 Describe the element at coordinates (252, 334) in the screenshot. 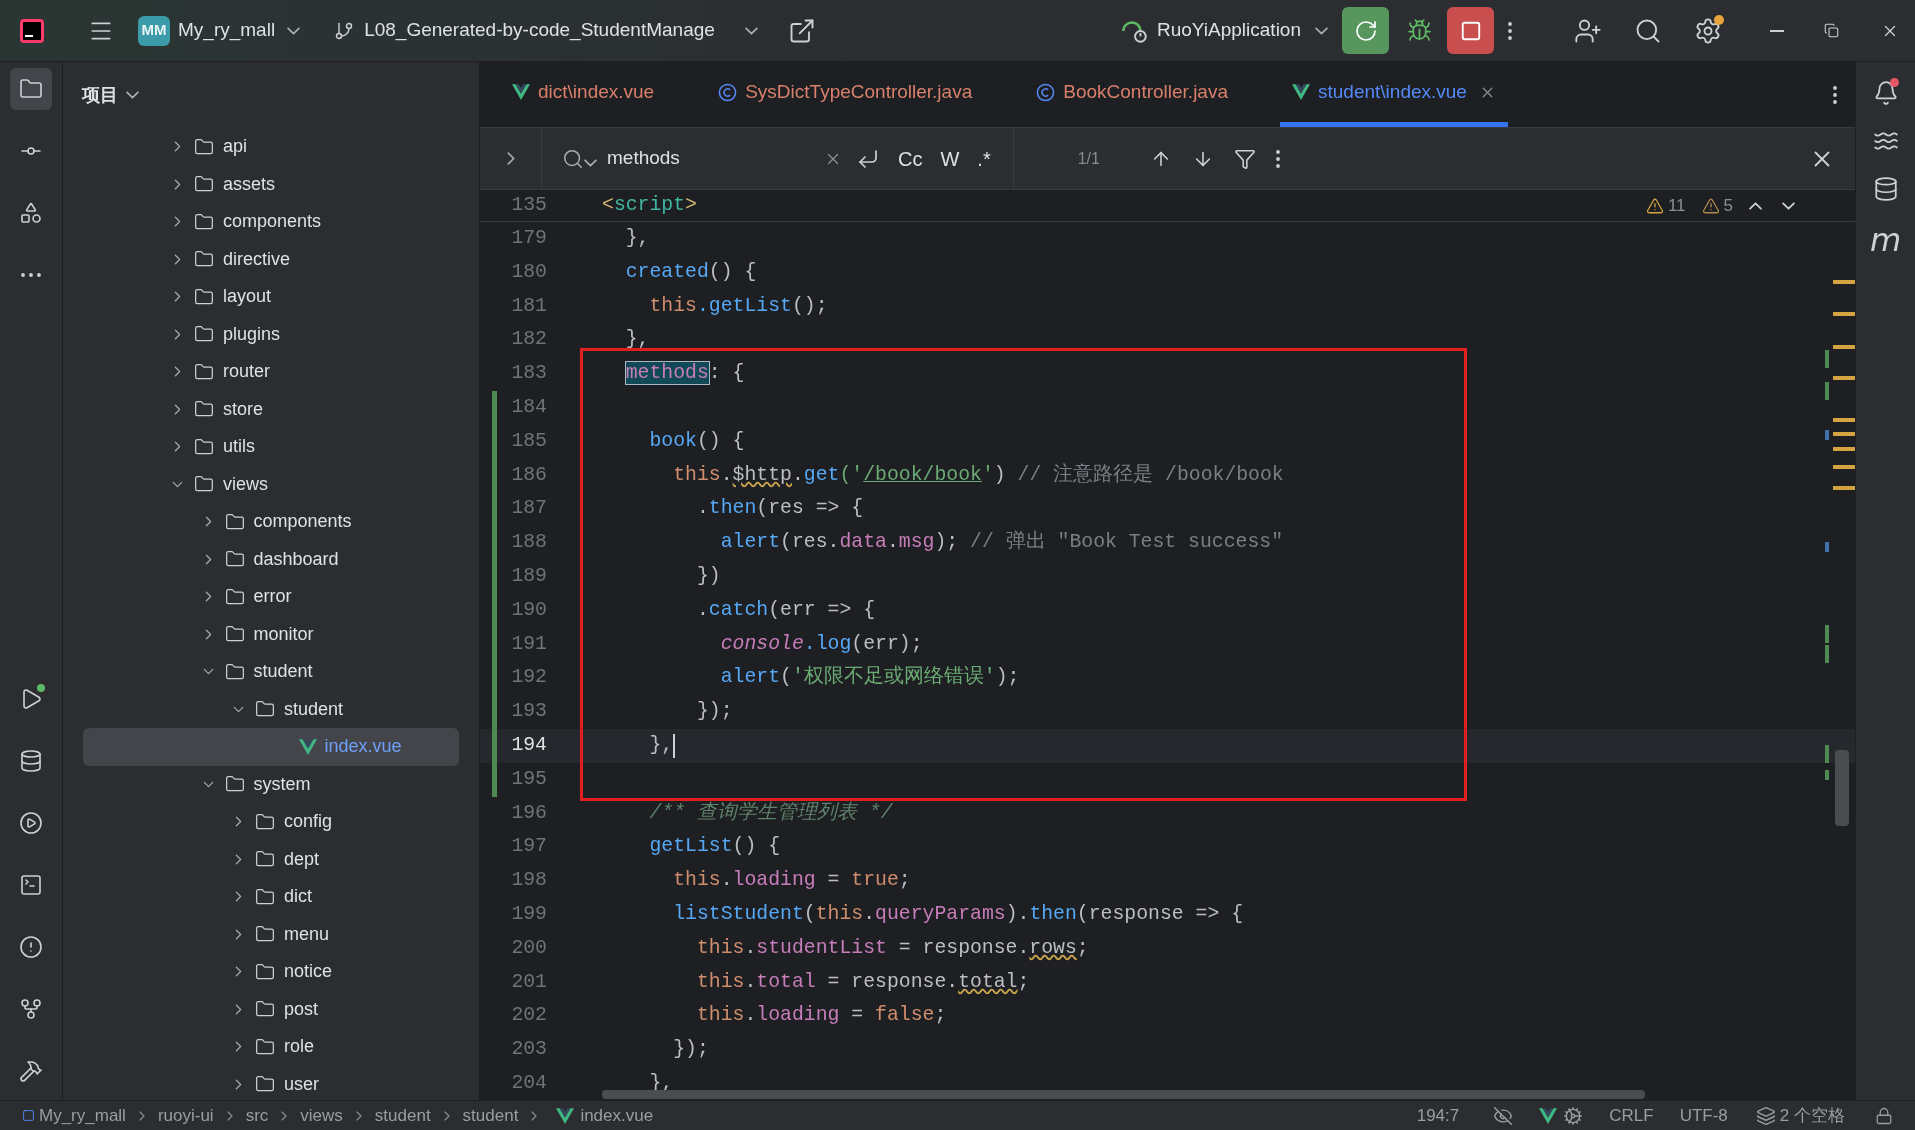

I see `tree-label: plugins` at that location.